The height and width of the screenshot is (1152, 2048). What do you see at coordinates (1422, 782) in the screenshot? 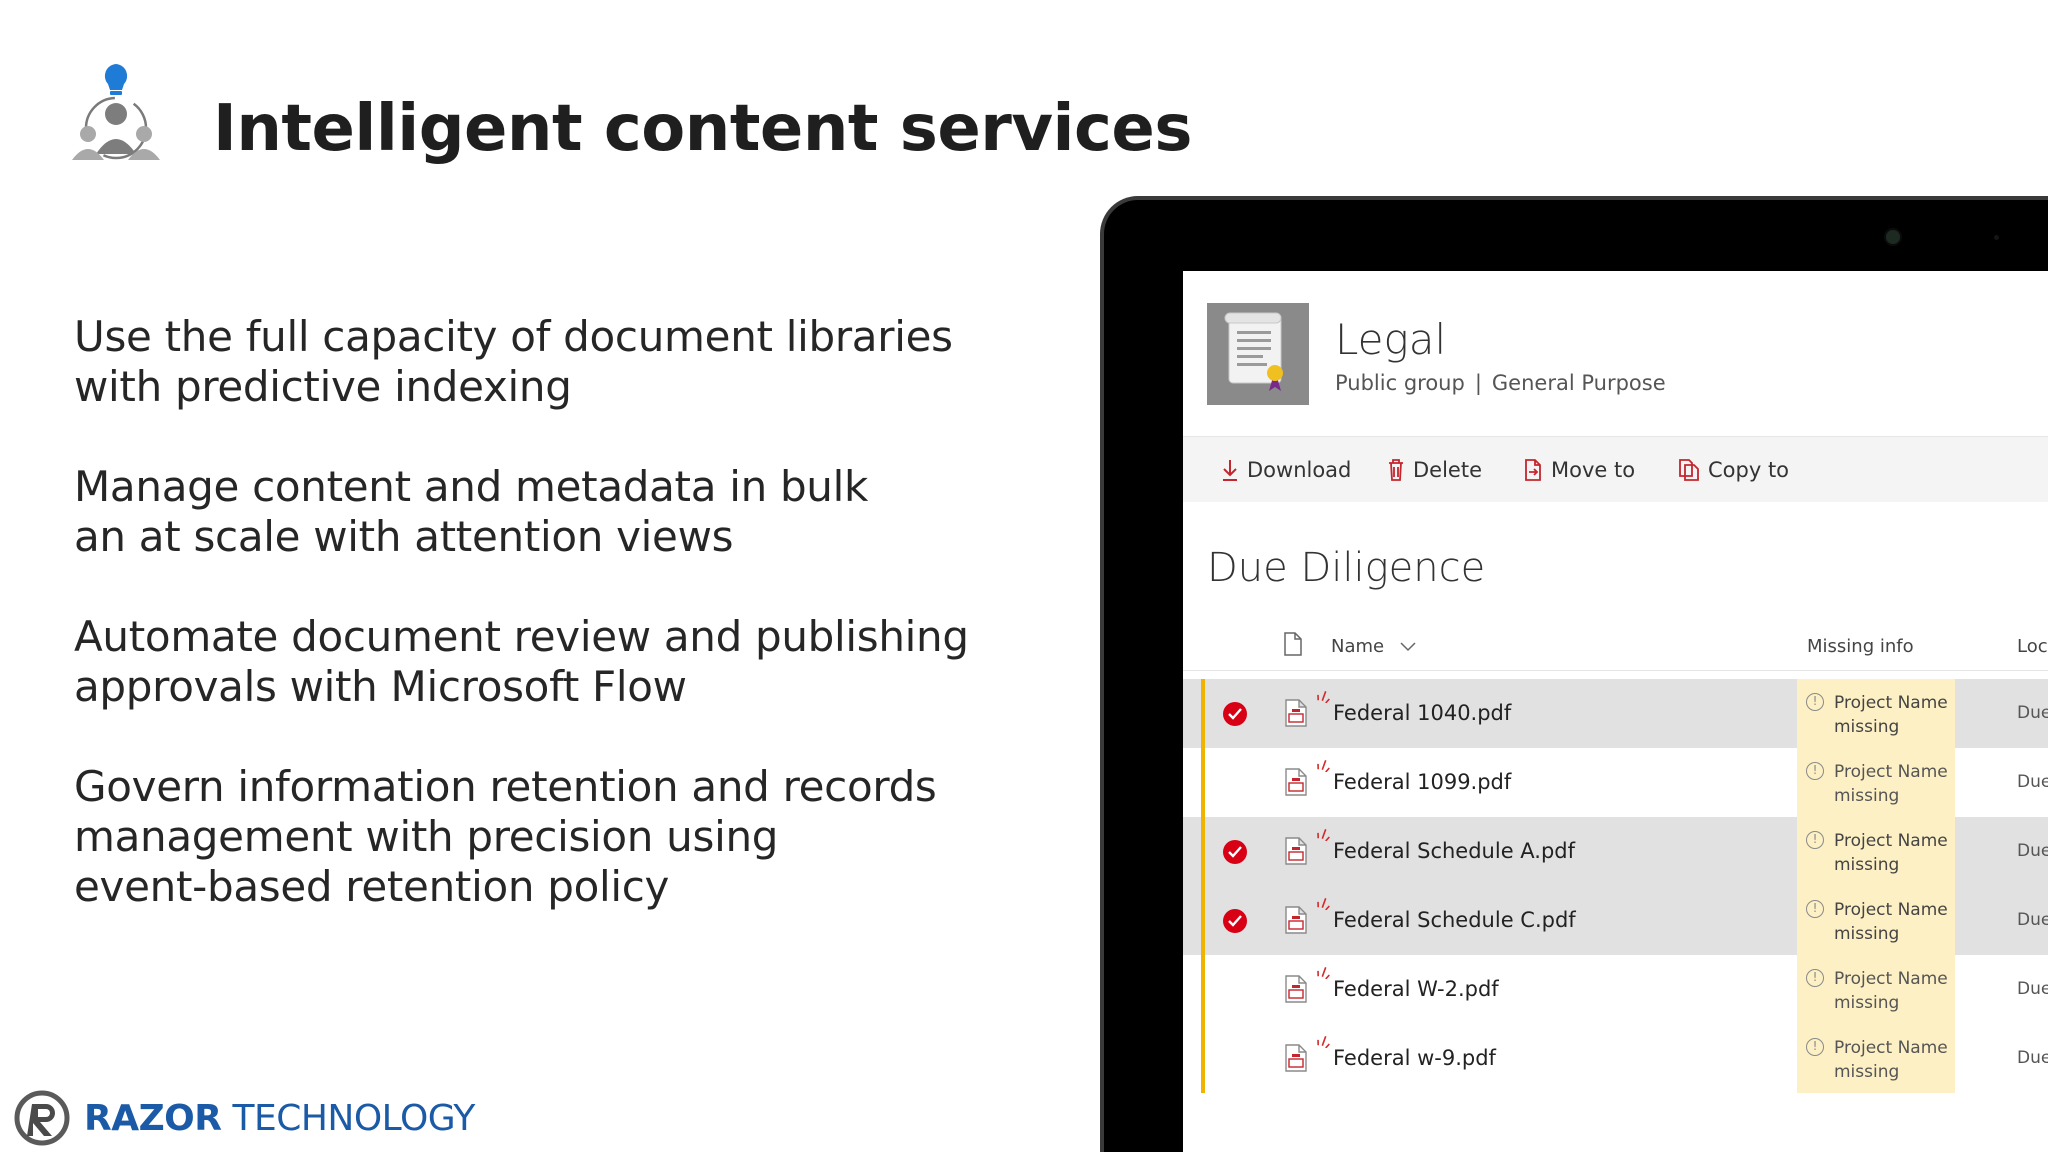
I see `file-name-link: Federal 1099.pdf` at bounding box center [1422, 782].